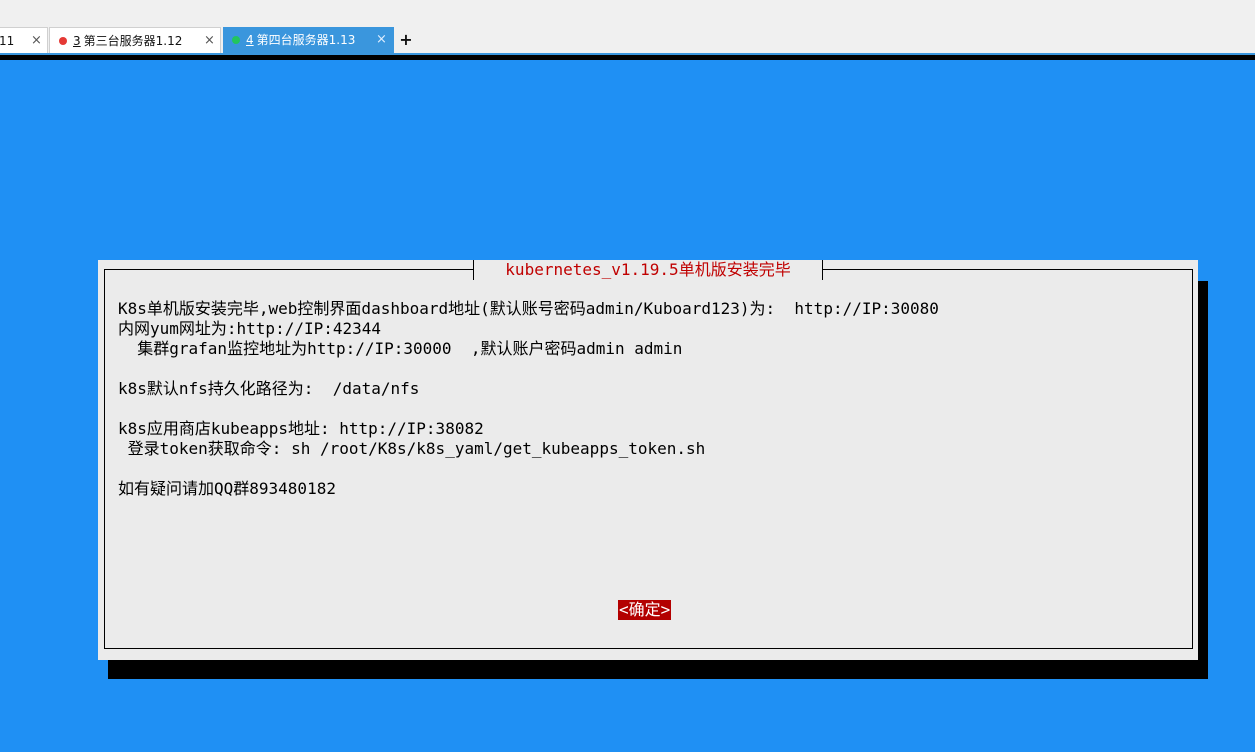 This screenshot has width=1255, height=752. I want to click on new-tab-button: +, so click(406, 40).